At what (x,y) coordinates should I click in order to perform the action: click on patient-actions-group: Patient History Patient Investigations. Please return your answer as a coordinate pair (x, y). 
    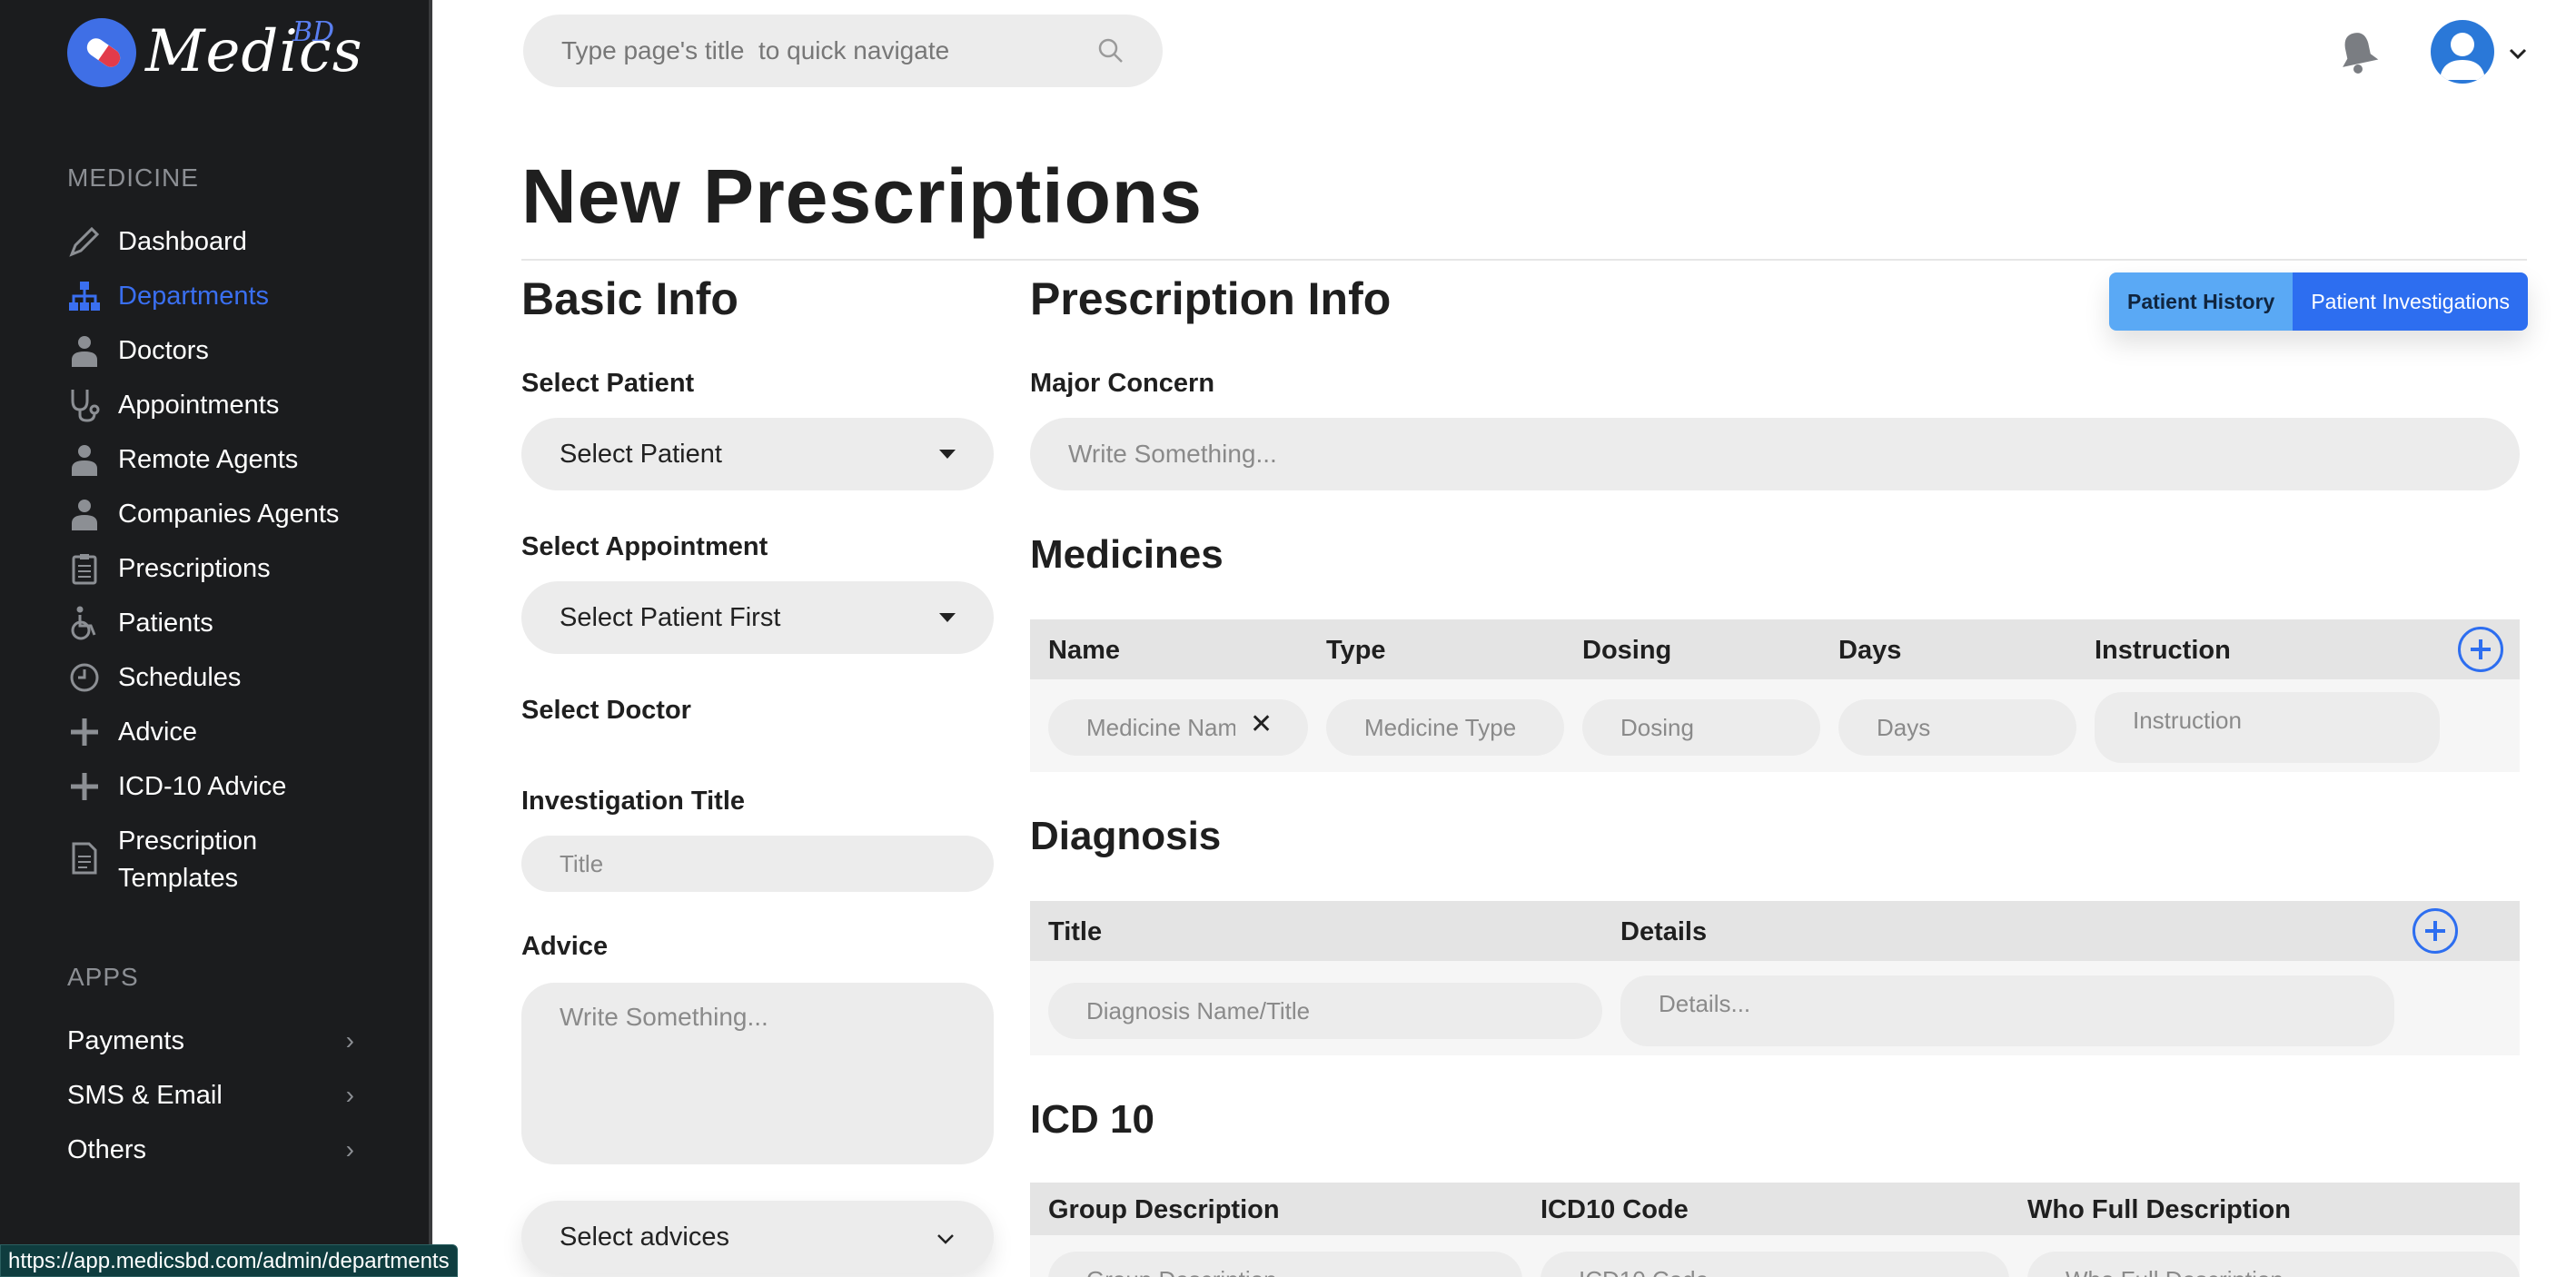
    Looking at the image, I should click on (2318, 301).